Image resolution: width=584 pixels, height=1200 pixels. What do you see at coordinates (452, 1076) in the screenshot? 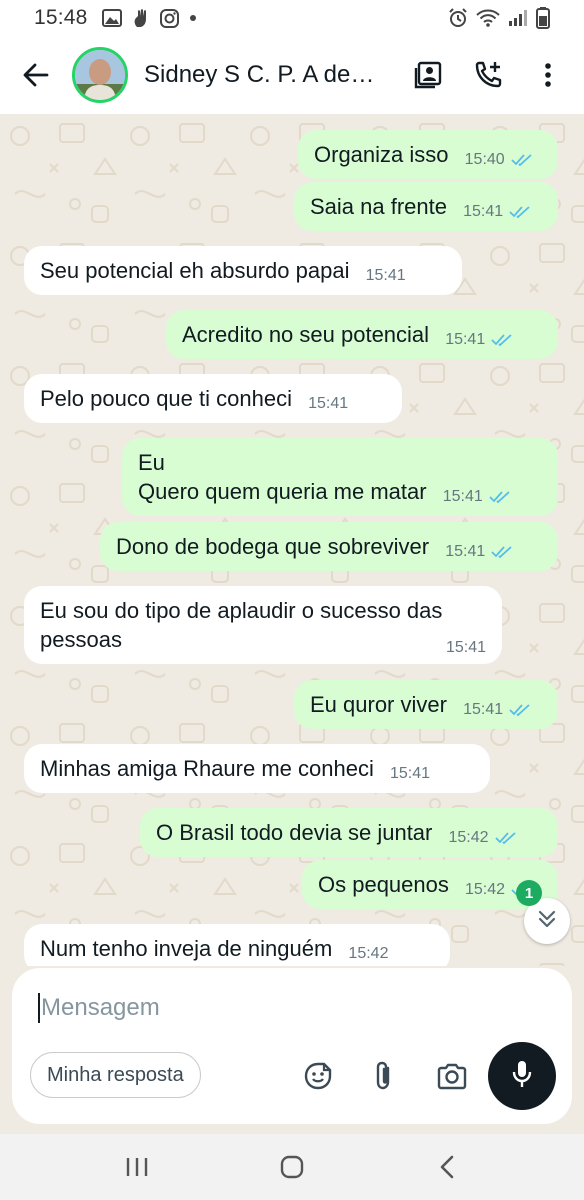
I see `camera-icon` at bounding box center [452, 1076].